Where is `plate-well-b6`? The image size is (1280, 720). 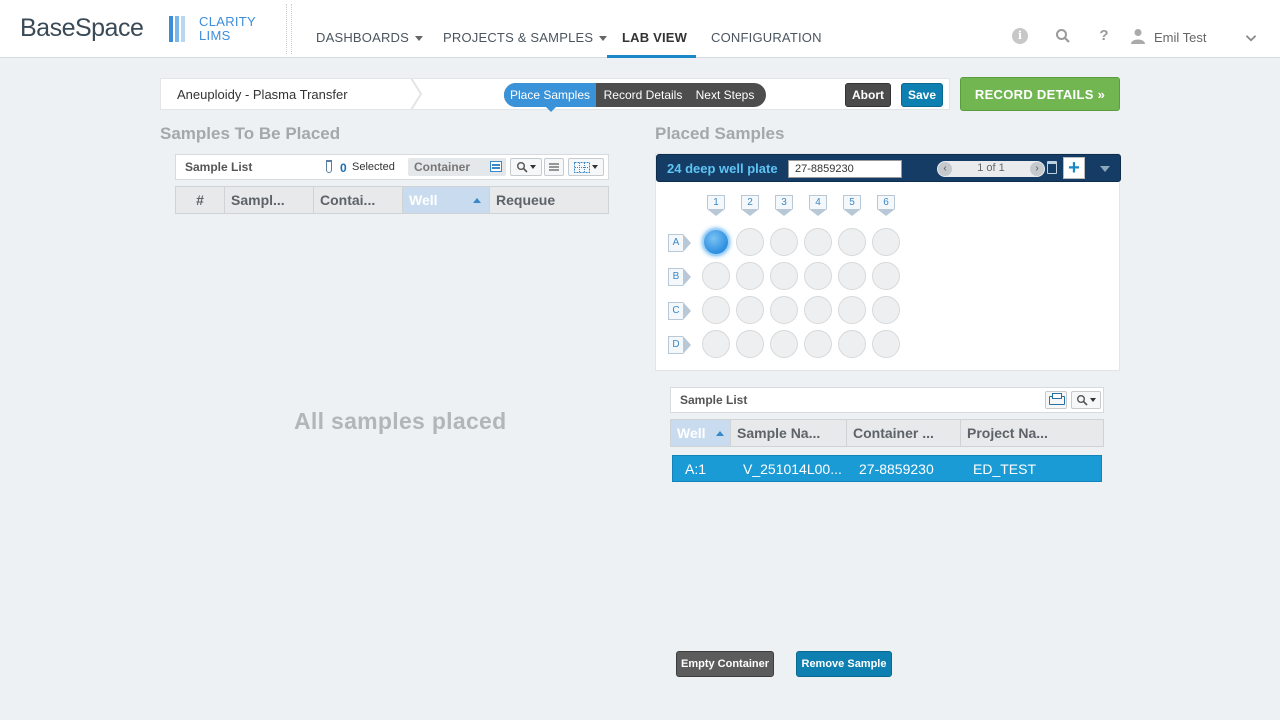 plate-well-b6 is located at coordinates (886, 276).